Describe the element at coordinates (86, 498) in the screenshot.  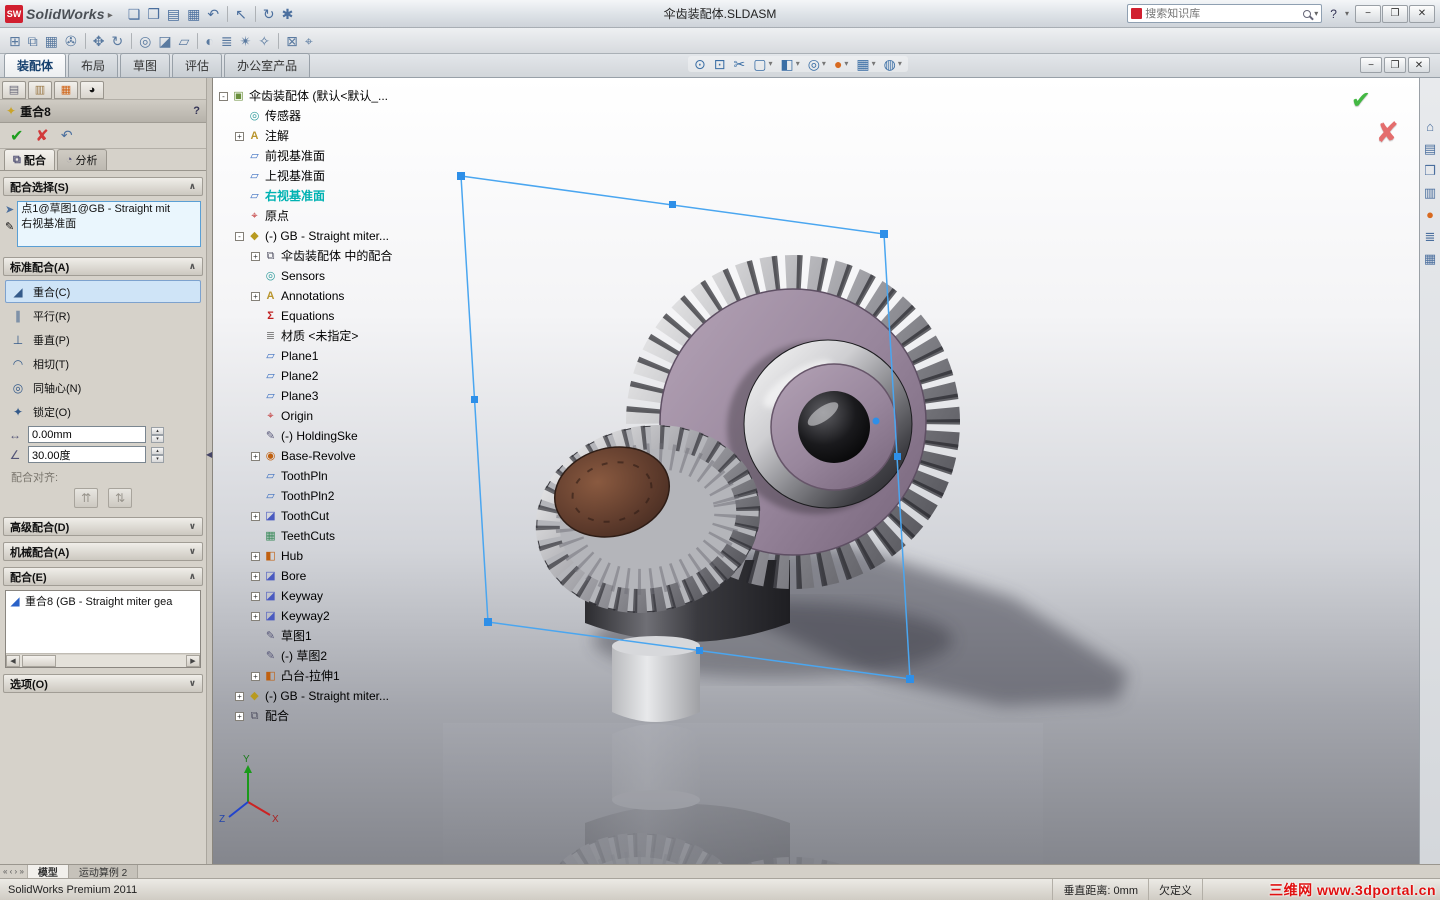
I see `alignment-button: ⇈` at that location.